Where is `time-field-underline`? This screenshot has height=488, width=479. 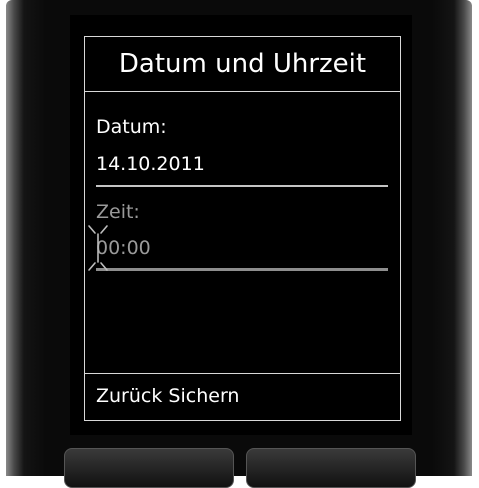
time-field-underline is located at coordinates (242, 269).